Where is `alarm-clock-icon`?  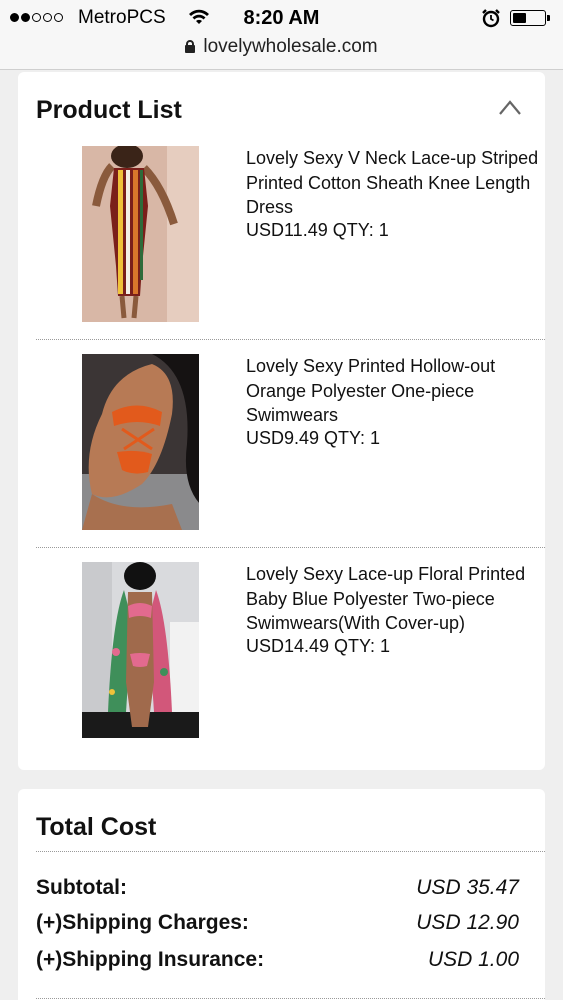 alarm-clock-icon is located at coordinates (491, 18).